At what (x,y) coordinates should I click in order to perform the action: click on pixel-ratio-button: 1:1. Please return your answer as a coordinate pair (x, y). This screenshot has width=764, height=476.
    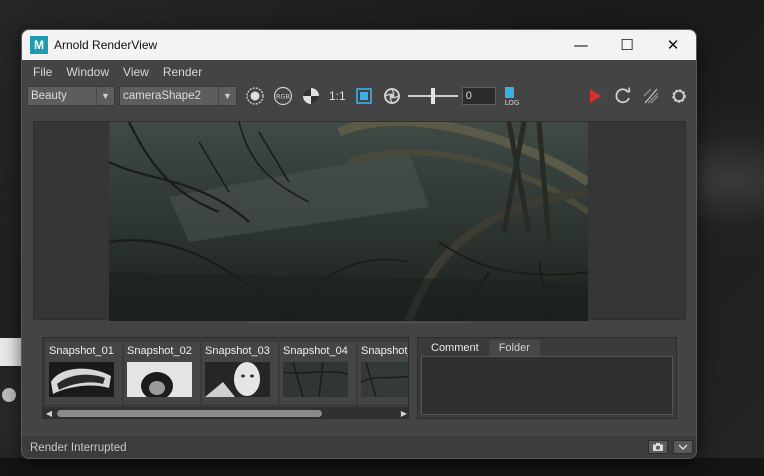
    Looking at the image, I should click on (337, 96).